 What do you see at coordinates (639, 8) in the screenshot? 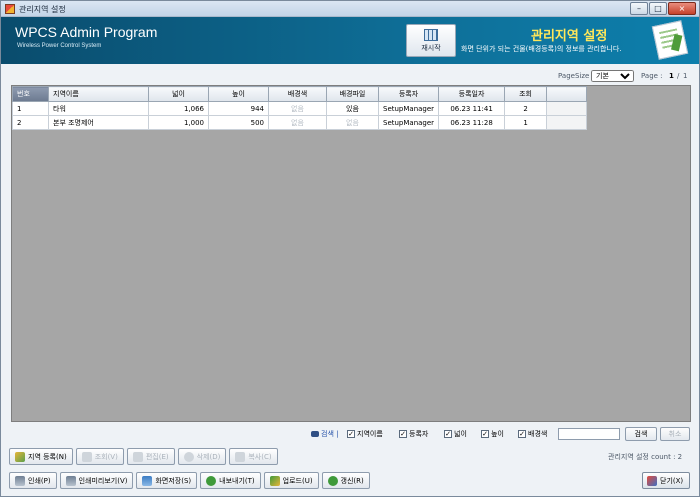
I see `minimize-button: –` at bounding box center [639, 8].